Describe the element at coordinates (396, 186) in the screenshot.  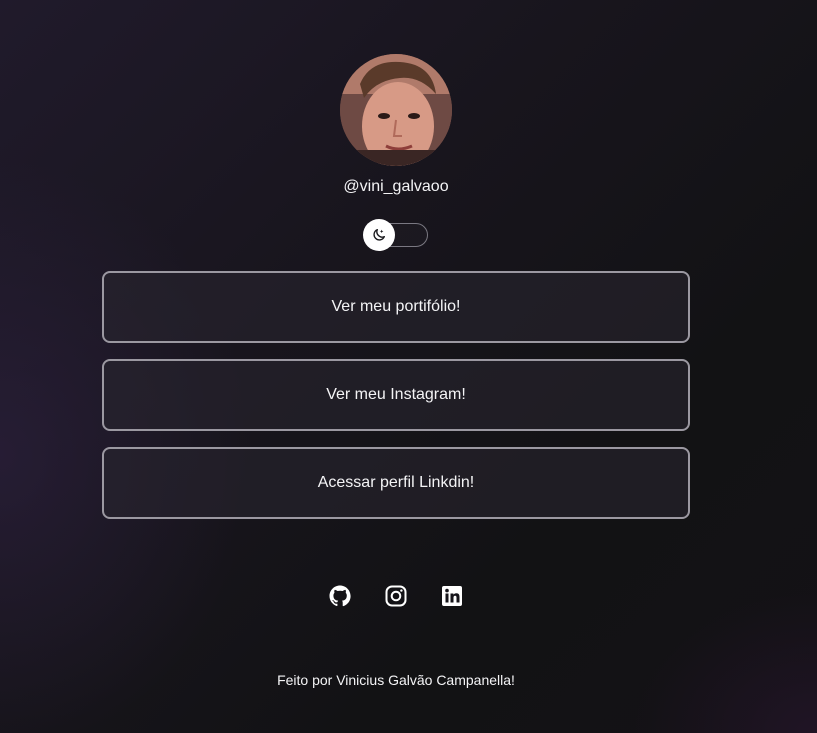
I see `username: @vini_galvaoo` at that location.